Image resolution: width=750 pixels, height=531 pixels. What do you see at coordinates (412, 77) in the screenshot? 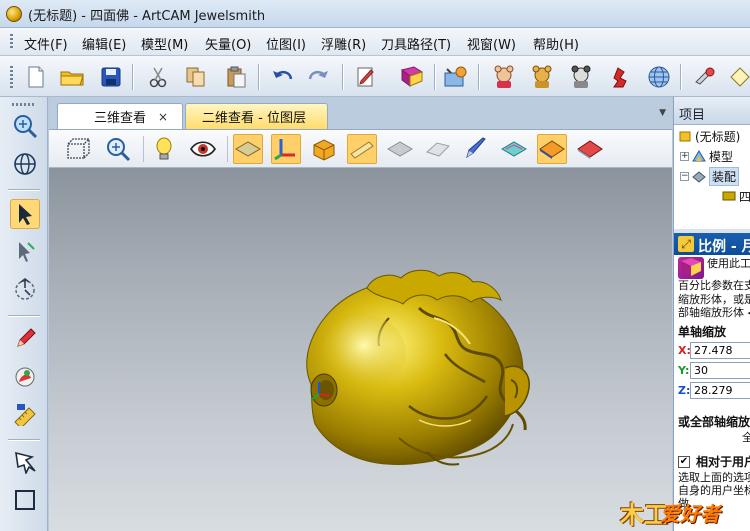
I see `book-icon` at bounding box center [412, 77].